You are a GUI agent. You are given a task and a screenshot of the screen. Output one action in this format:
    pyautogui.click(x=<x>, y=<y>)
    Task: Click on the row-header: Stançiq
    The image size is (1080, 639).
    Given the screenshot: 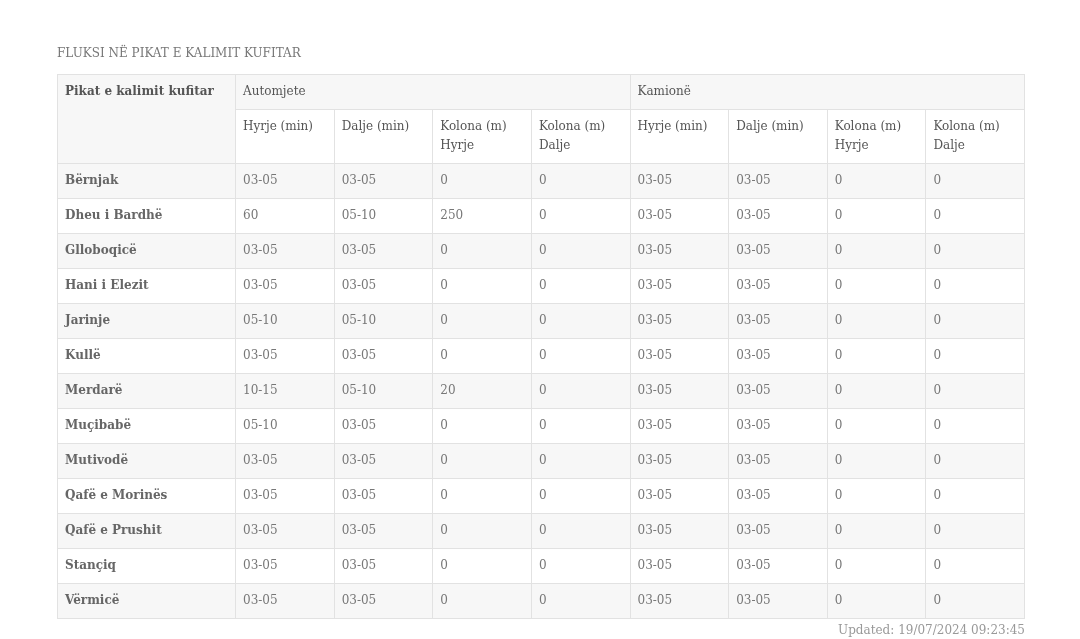 What is the action you would take?
    pyautogui.click(x=146, y=566)
    